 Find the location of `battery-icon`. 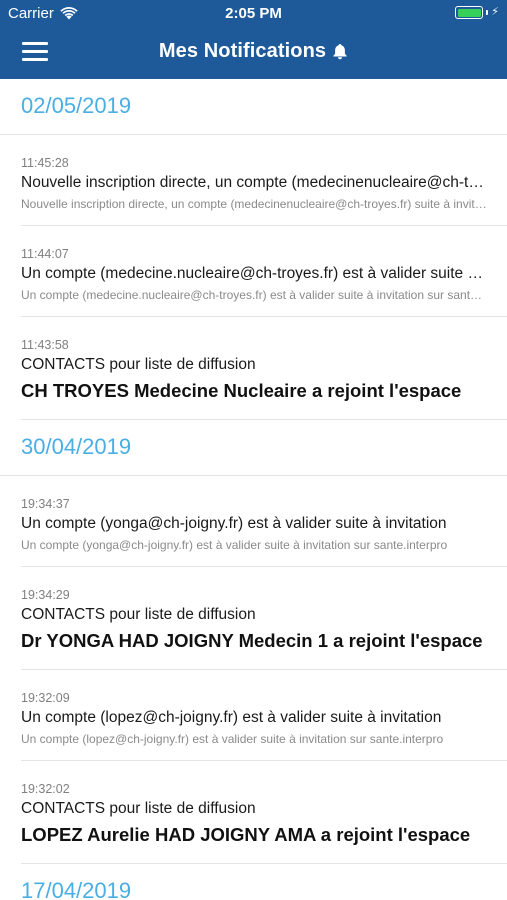

battery-icon is located at coordinates (469, 12).